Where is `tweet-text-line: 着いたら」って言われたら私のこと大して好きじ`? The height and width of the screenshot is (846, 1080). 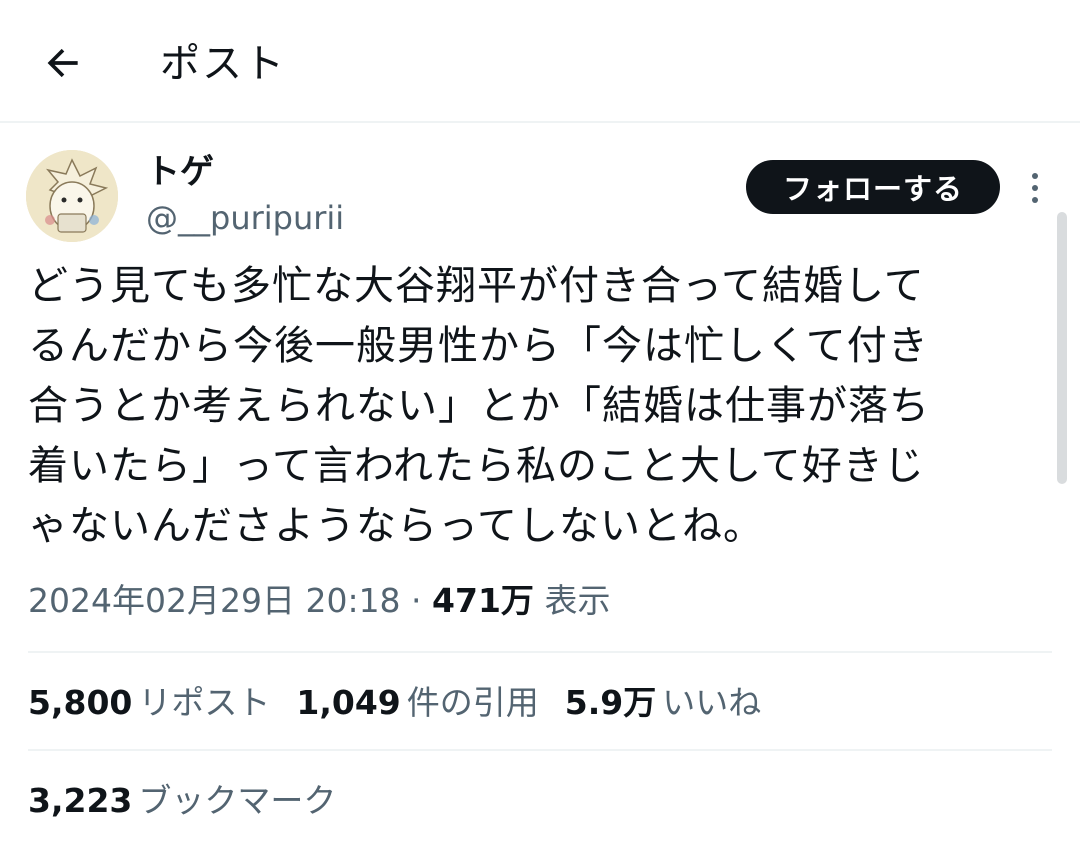 tweet-text-line: 着いたら」って言われたら私のこと大して好きじ is located at coordinates (476, 466).